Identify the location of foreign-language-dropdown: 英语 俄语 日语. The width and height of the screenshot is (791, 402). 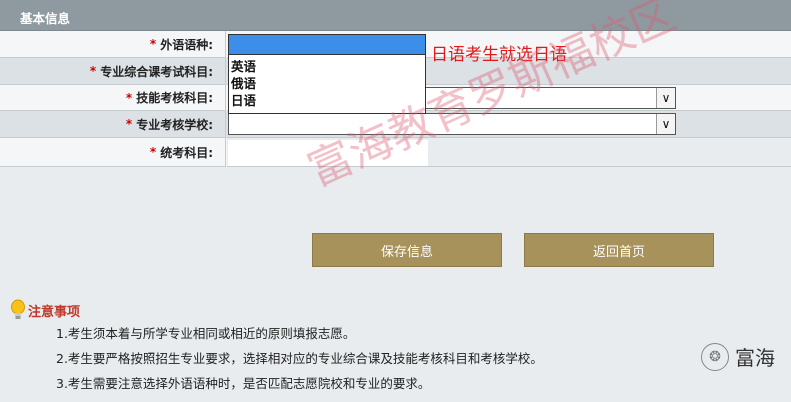
(327, 74).